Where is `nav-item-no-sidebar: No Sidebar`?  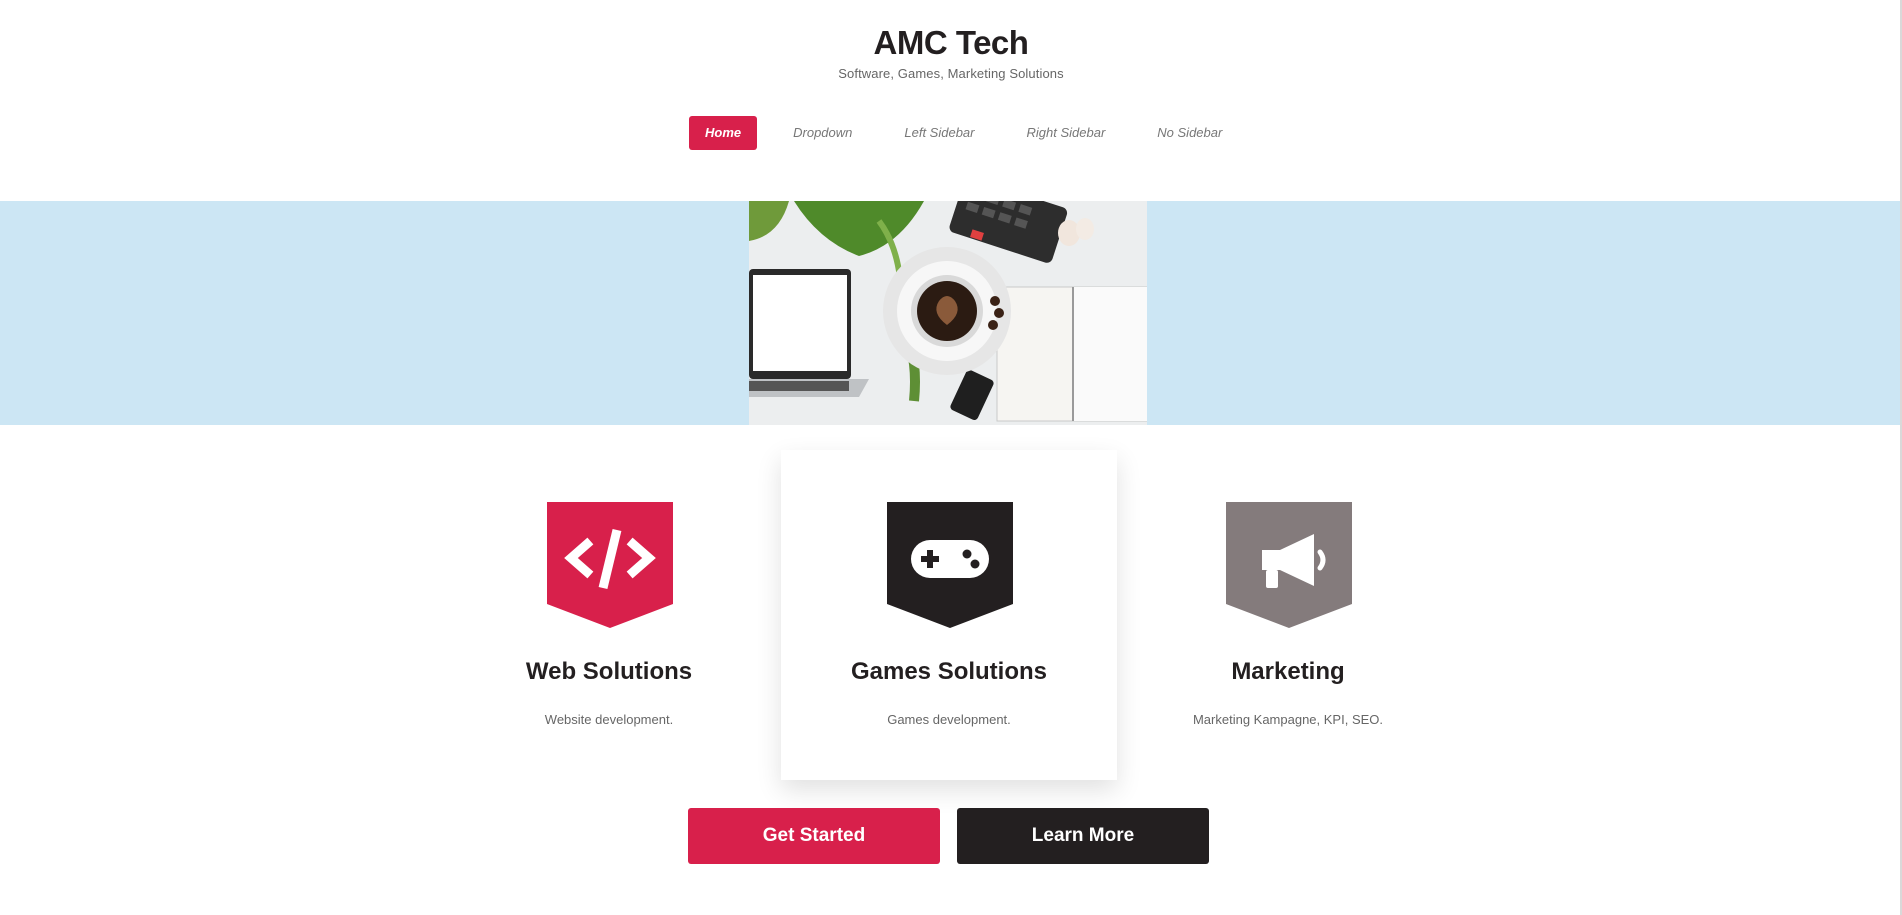
nav-item-no-sidebar: No Sidebar is located at coordinates (1189, 133).